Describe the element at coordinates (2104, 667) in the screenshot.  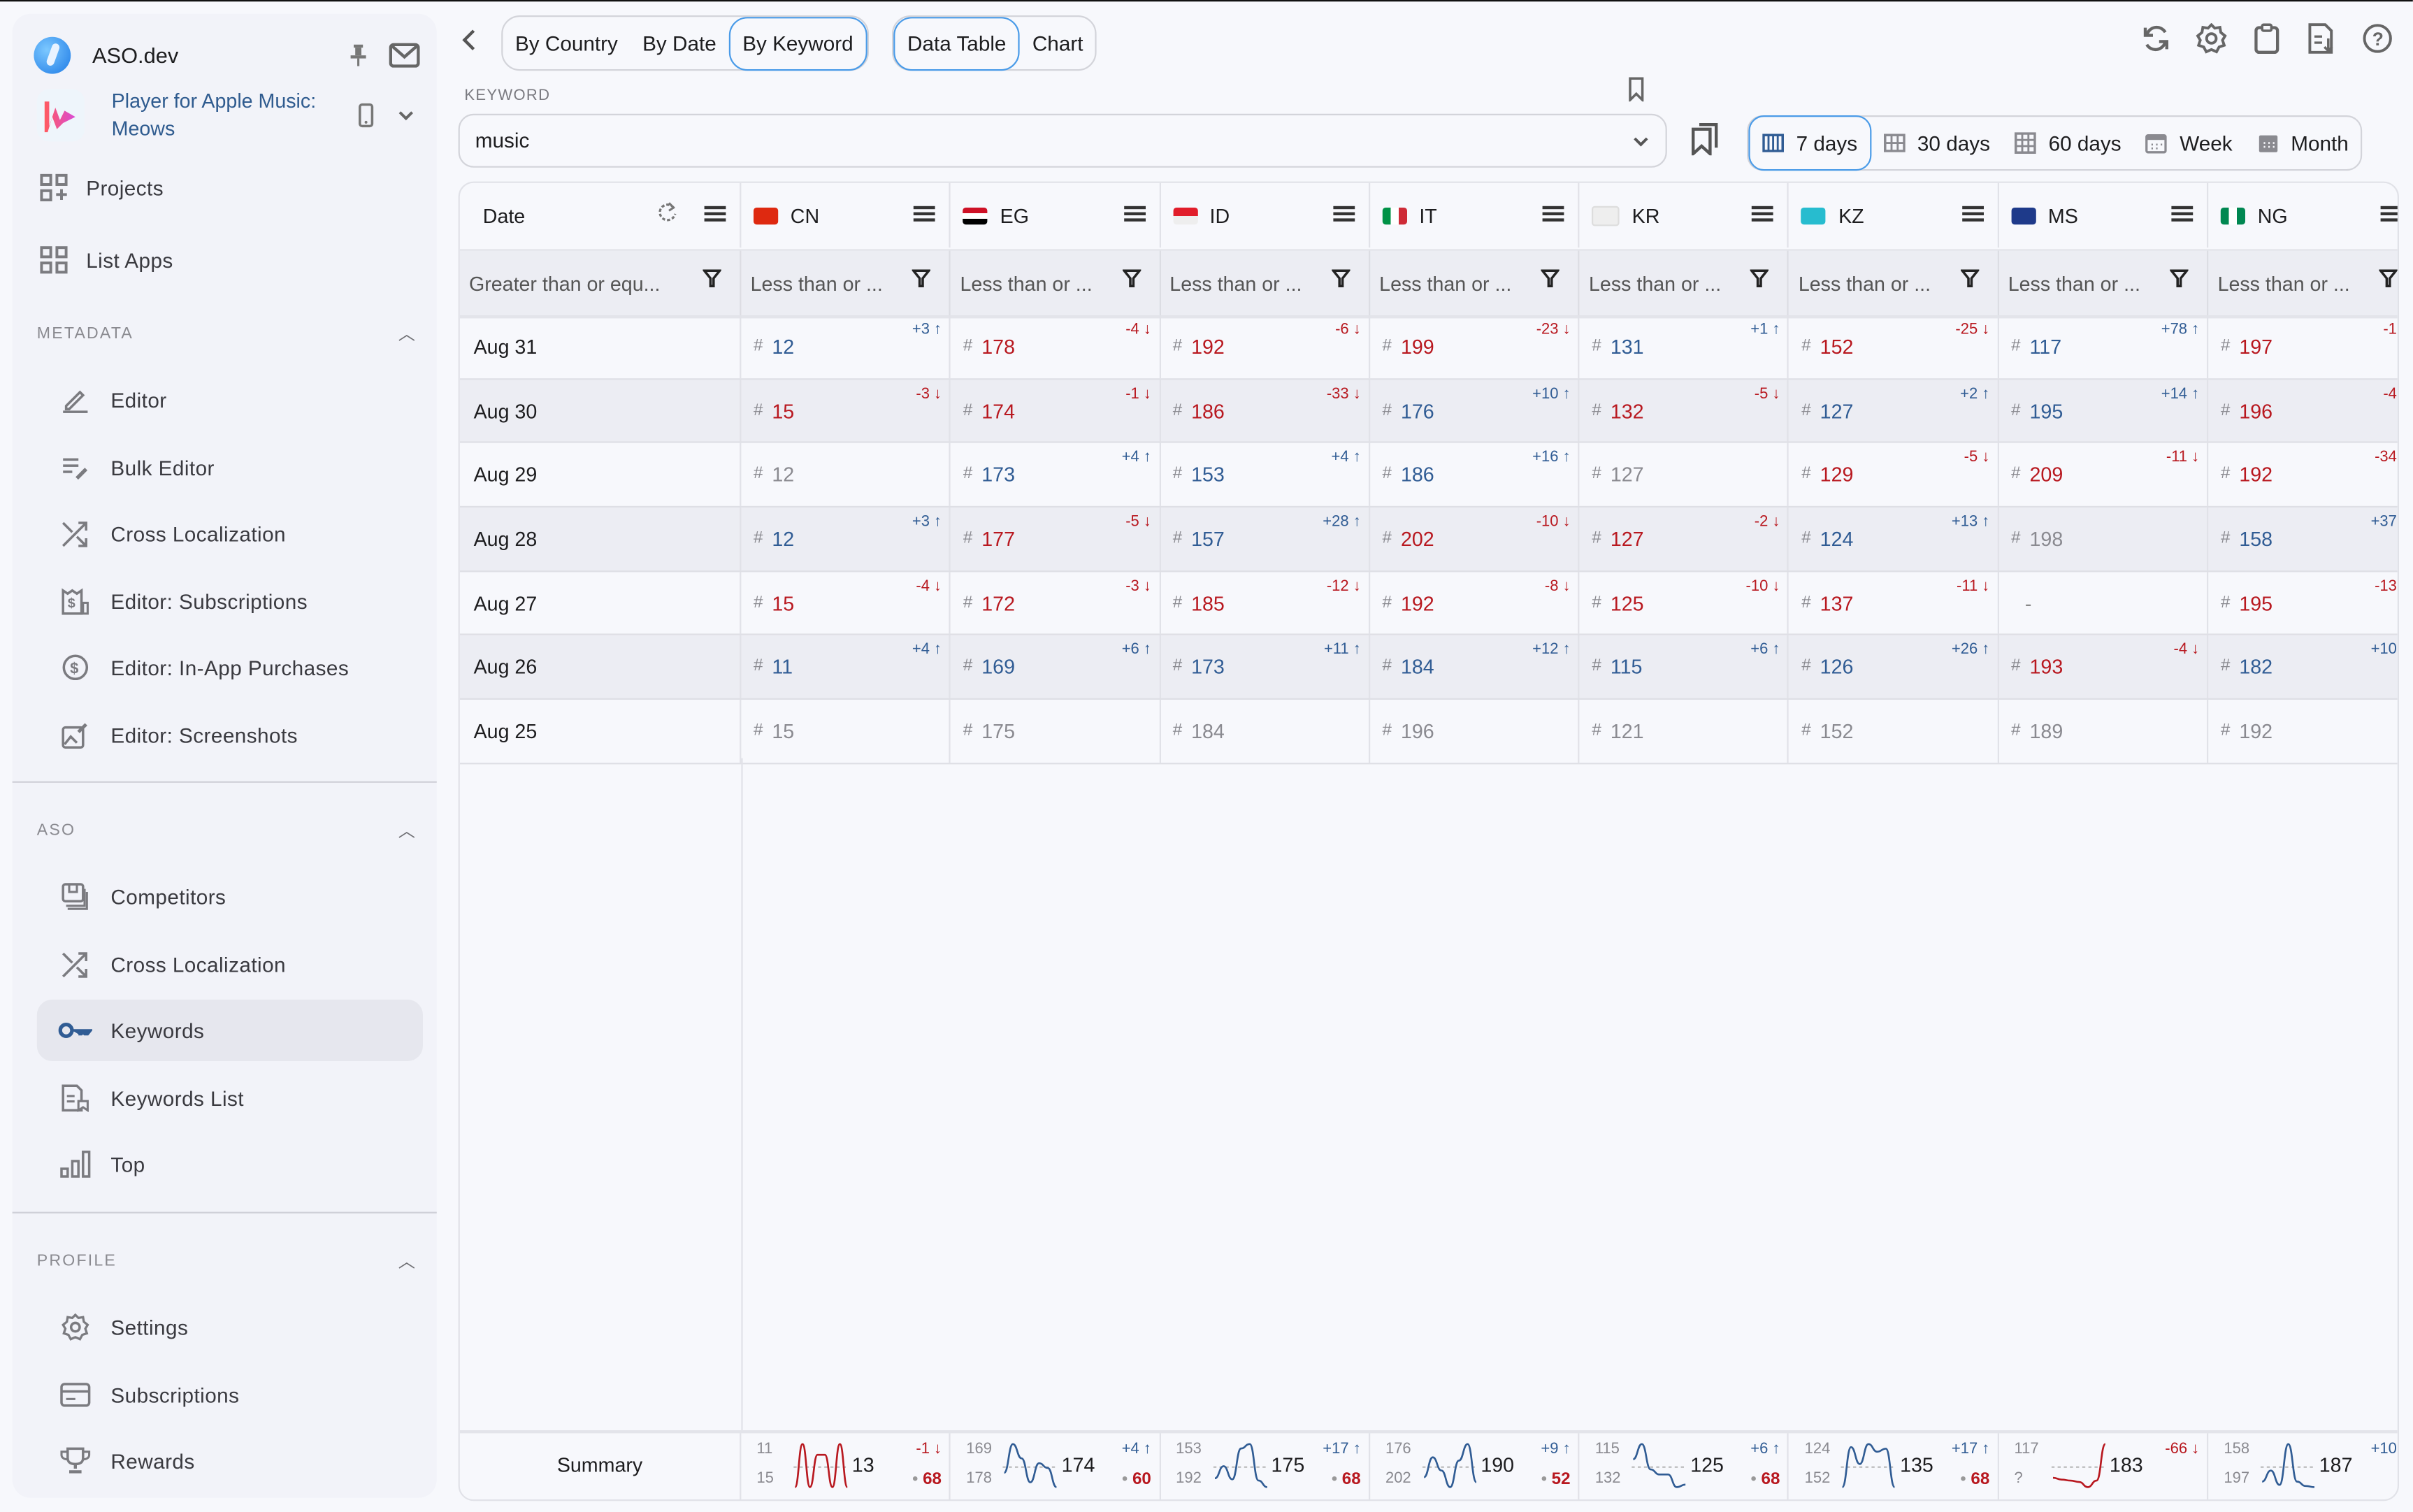
I see `rank-cell: #193 -4 ↓` at that location.